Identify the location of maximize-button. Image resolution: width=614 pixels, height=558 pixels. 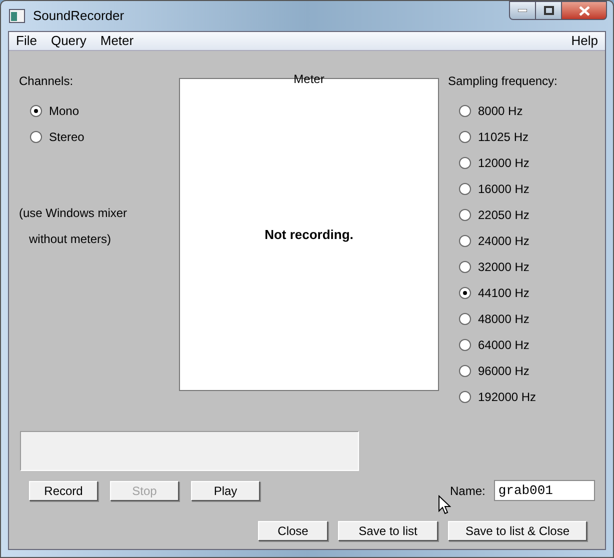
(549, 10).